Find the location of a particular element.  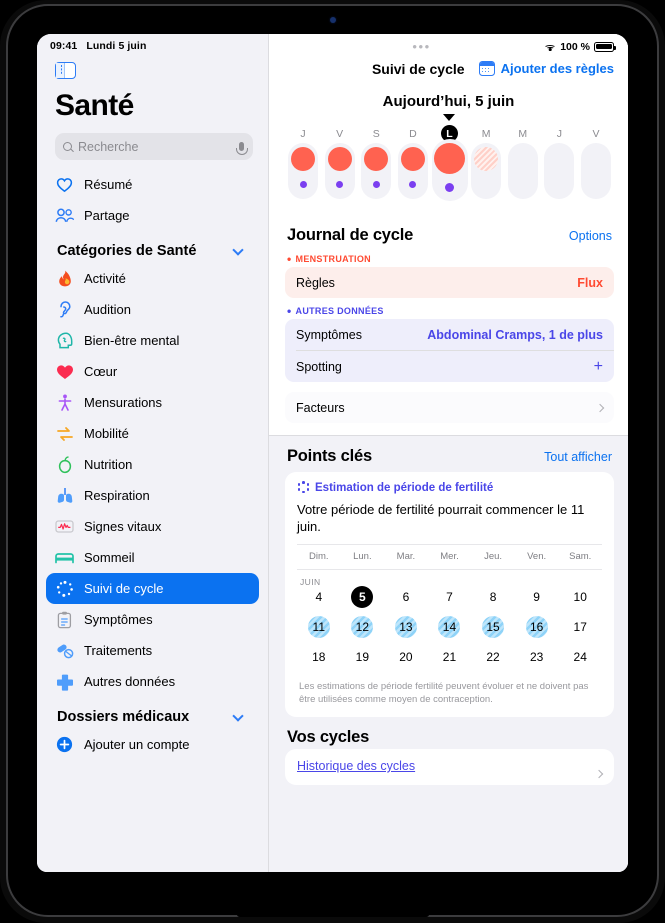

sidebar-item-resume: Résumé is located at coordinates (152, 184).